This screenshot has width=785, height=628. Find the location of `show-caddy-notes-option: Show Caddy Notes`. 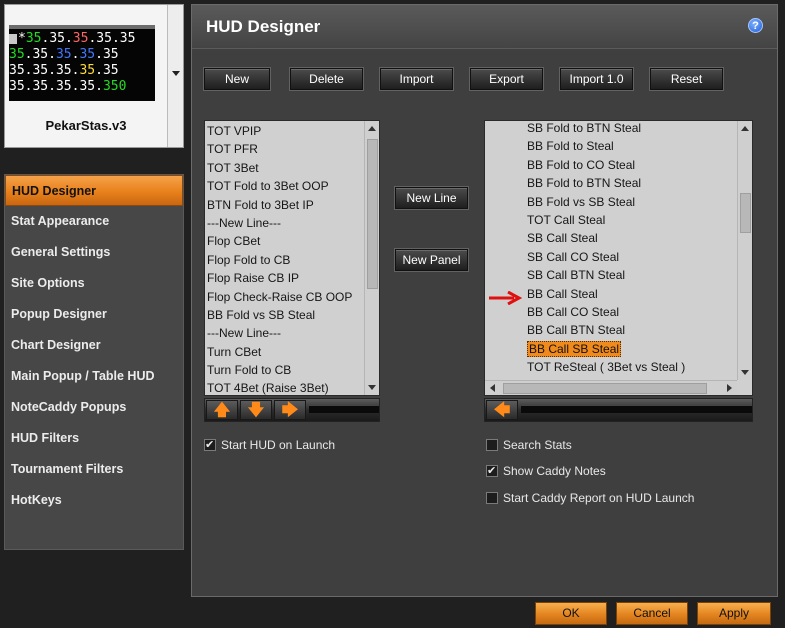

show-caddy-notes-option: Show Caddy Notes is located at coordinates (546, 471).